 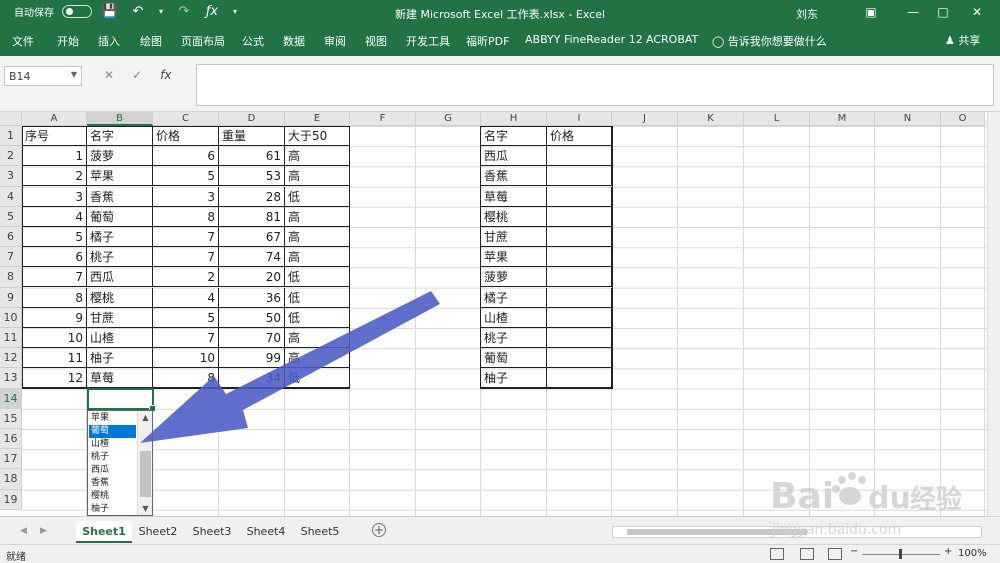 What do you see at coordinates (54, 338) in the screenshot?
I see `table1-cell: 10` at bounding box center [54, 338].